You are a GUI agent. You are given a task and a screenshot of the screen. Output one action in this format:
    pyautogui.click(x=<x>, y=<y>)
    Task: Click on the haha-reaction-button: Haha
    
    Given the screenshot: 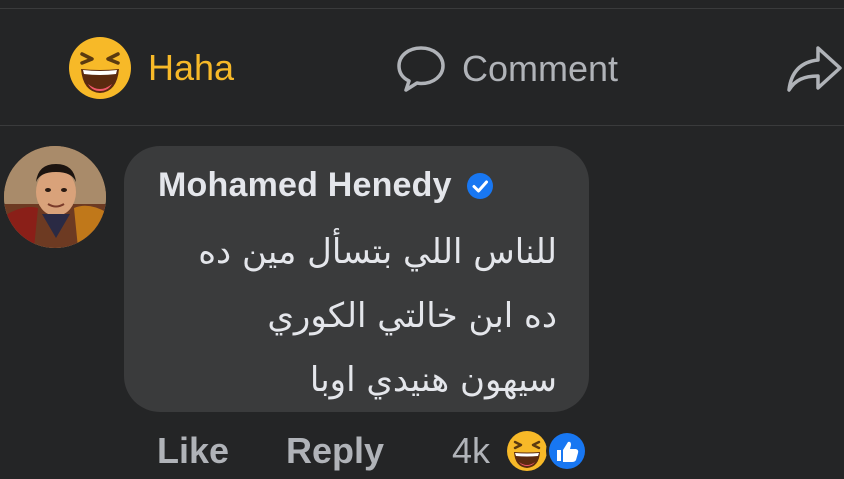 What is the action you would take?
    pyautogui.click(x=151, y=68)
    